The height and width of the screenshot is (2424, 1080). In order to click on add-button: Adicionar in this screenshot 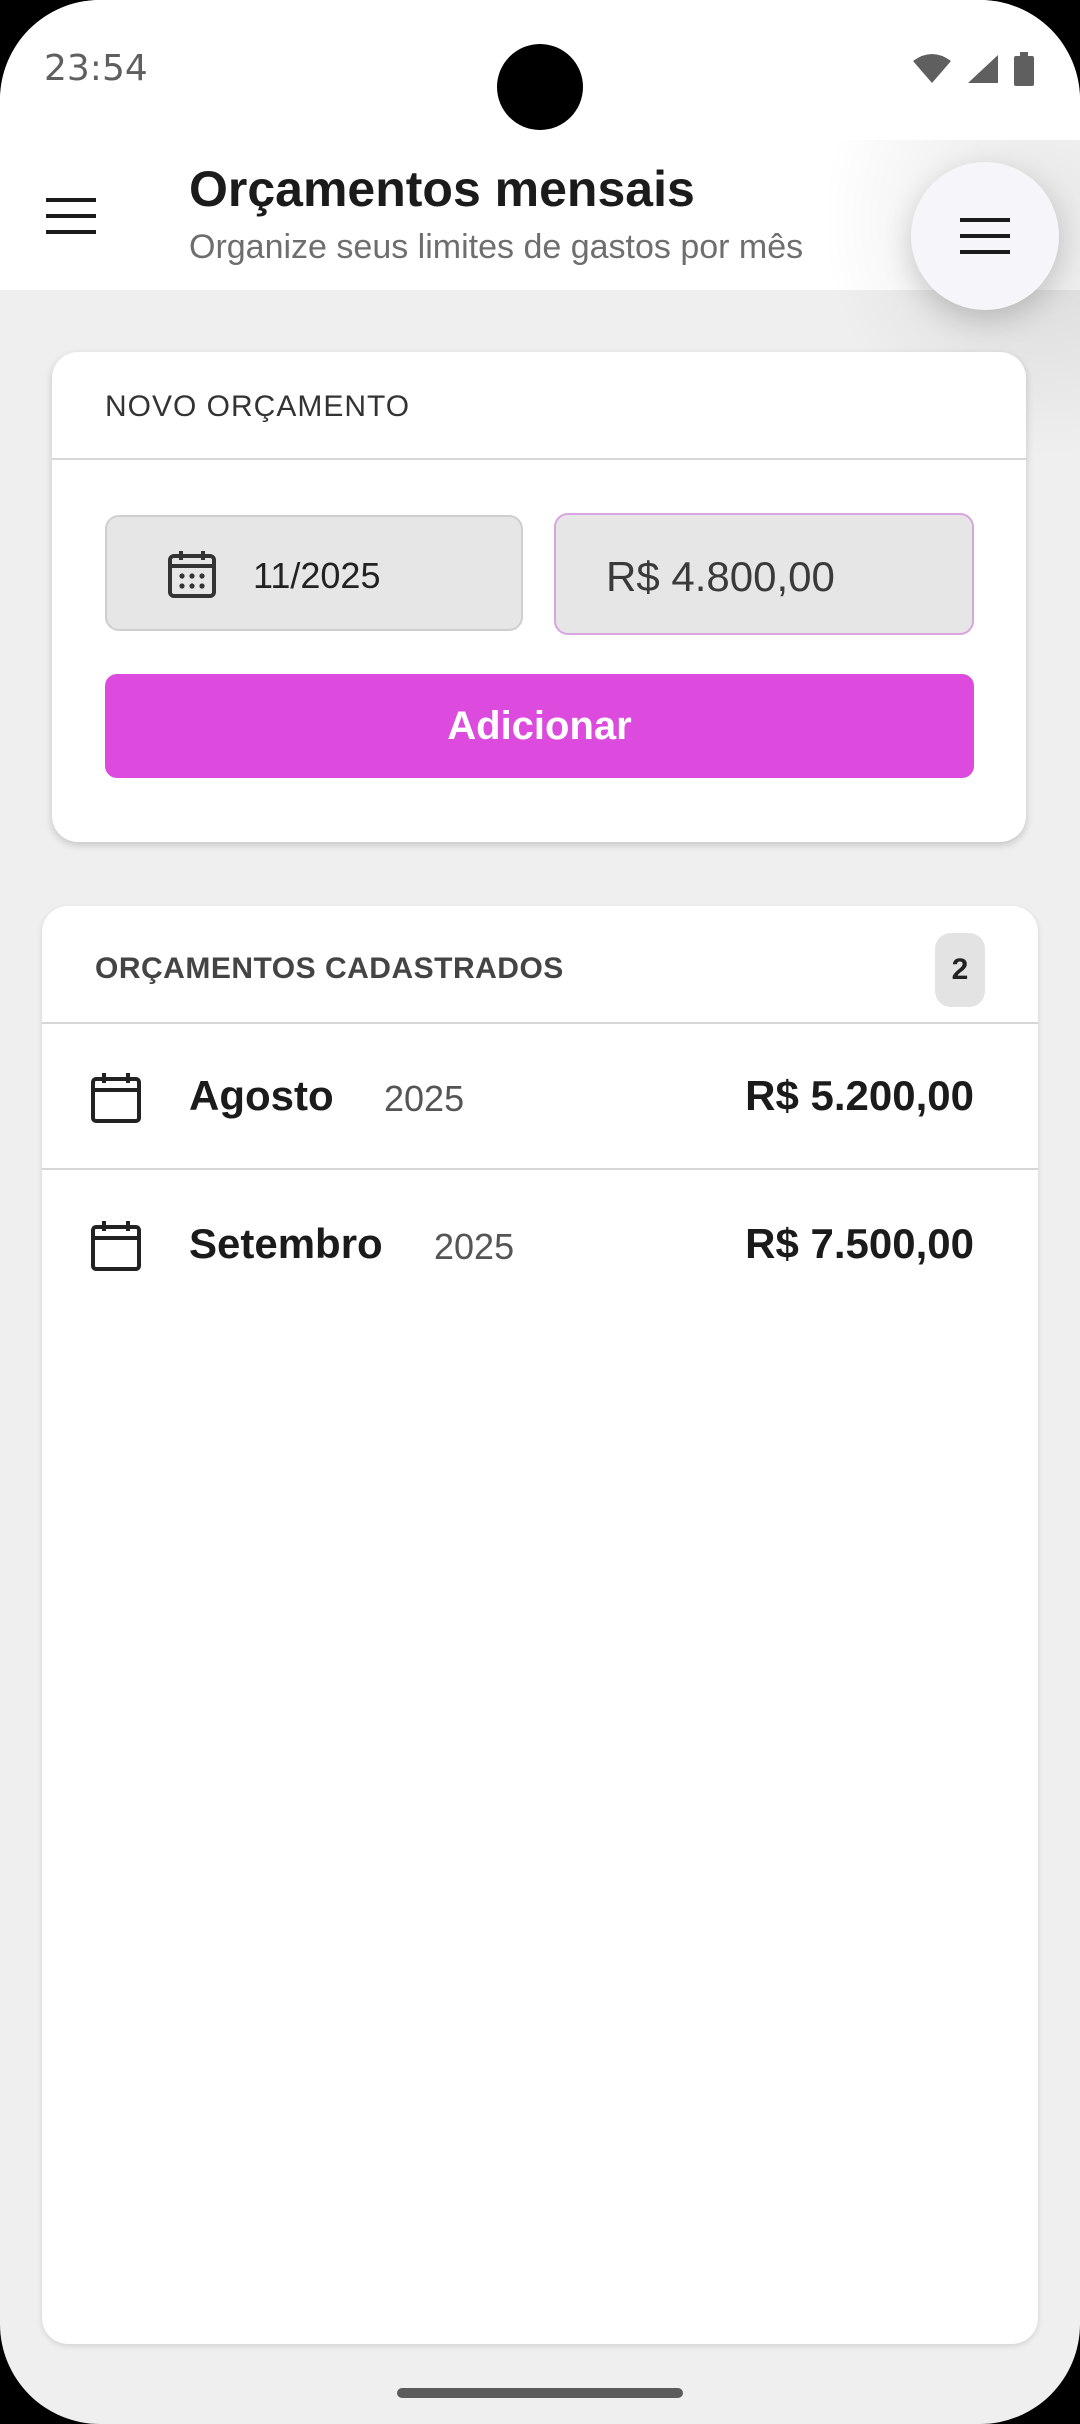, I will do `click(539, 726)`.